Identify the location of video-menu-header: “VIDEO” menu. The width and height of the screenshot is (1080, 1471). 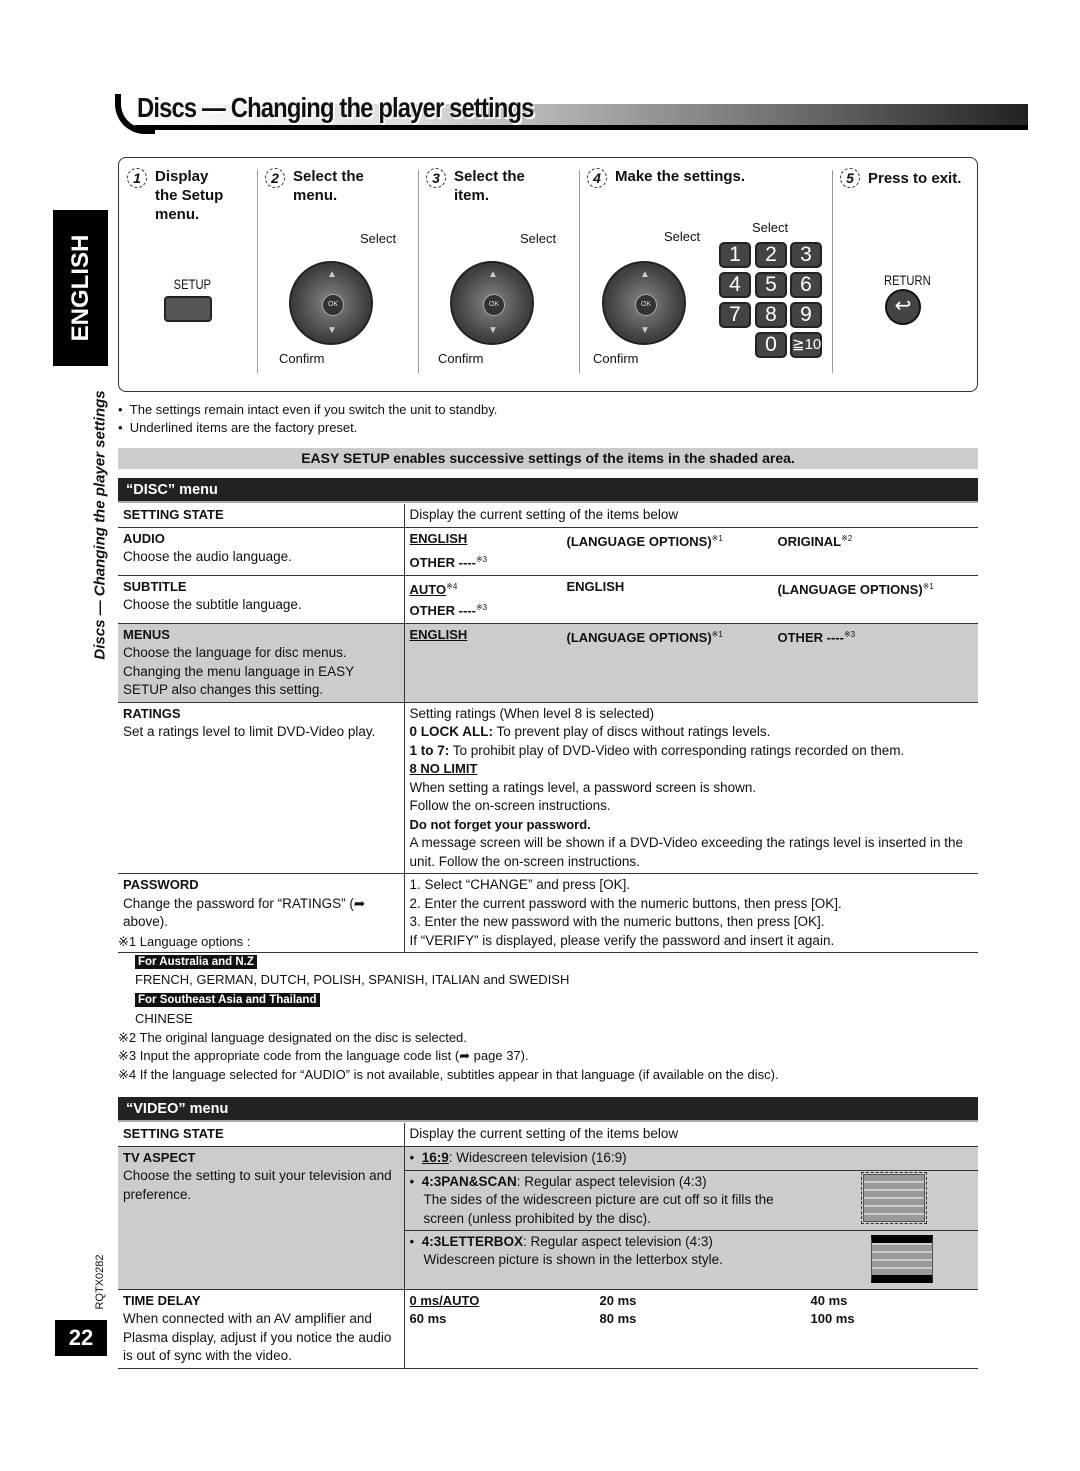
(548, 1109).